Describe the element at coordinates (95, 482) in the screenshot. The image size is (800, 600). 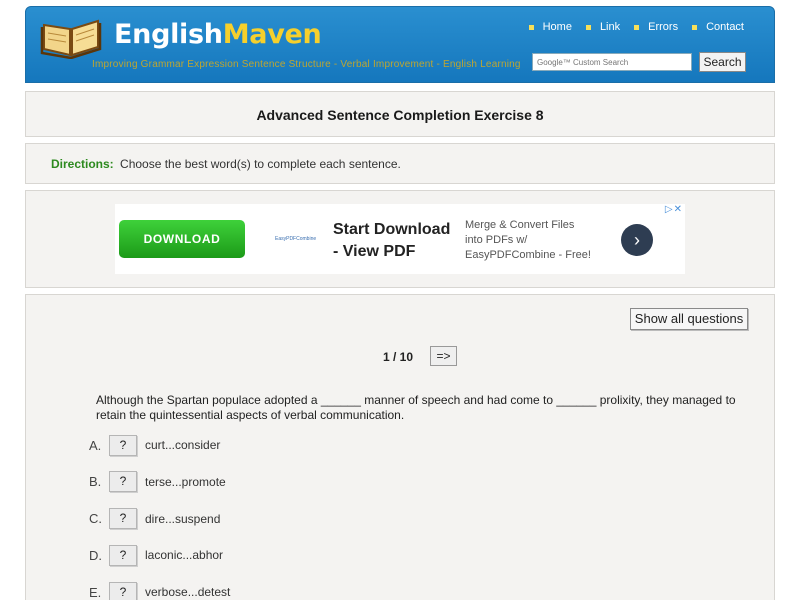
I see `option-letter: B.` at that location.